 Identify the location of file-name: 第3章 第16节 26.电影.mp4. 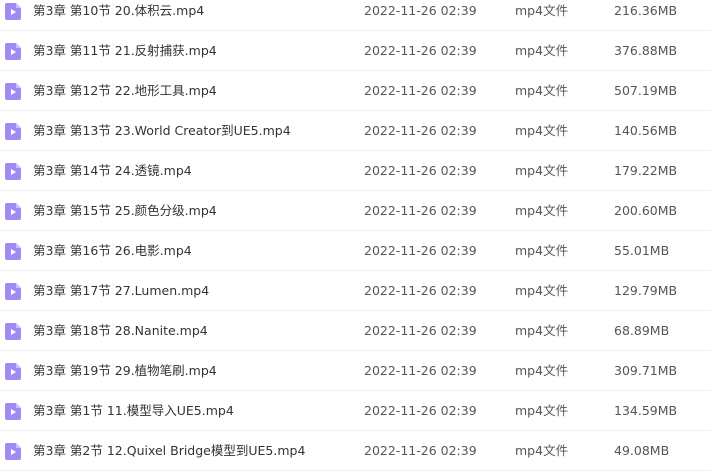
(112, 251).